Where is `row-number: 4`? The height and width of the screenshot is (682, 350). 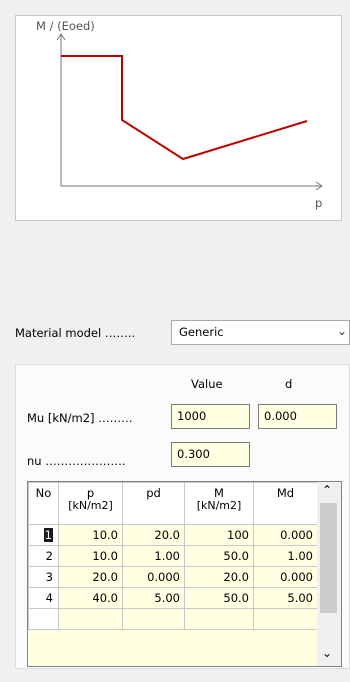 row-number: 4 is located at coordinates (43, 598).